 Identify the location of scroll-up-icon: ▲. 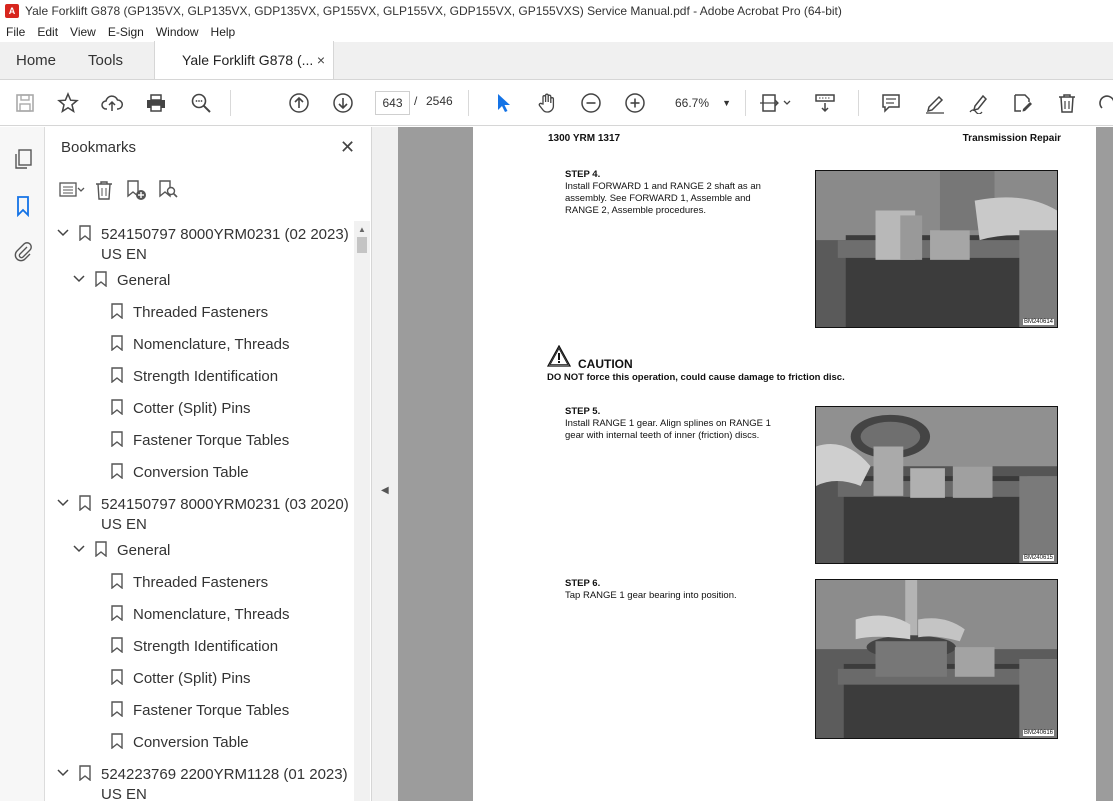
(362, 229).